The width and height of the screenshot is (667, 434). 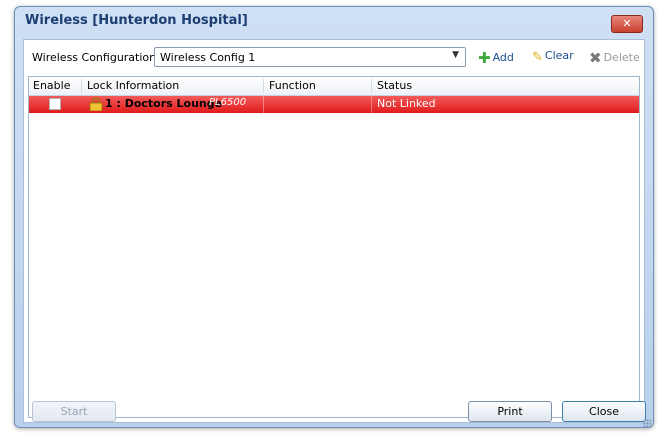 What do you see at coordinates (208, 57) in the screenshot?
I see `config-value: Wireless Config 1` at bounding box center [208, 57].